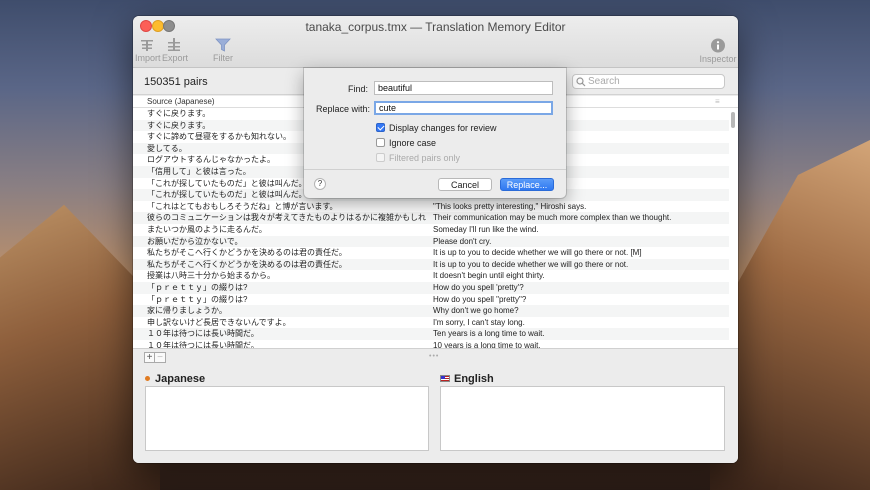  I want to click on find-label: Find:, so click(358, 89).